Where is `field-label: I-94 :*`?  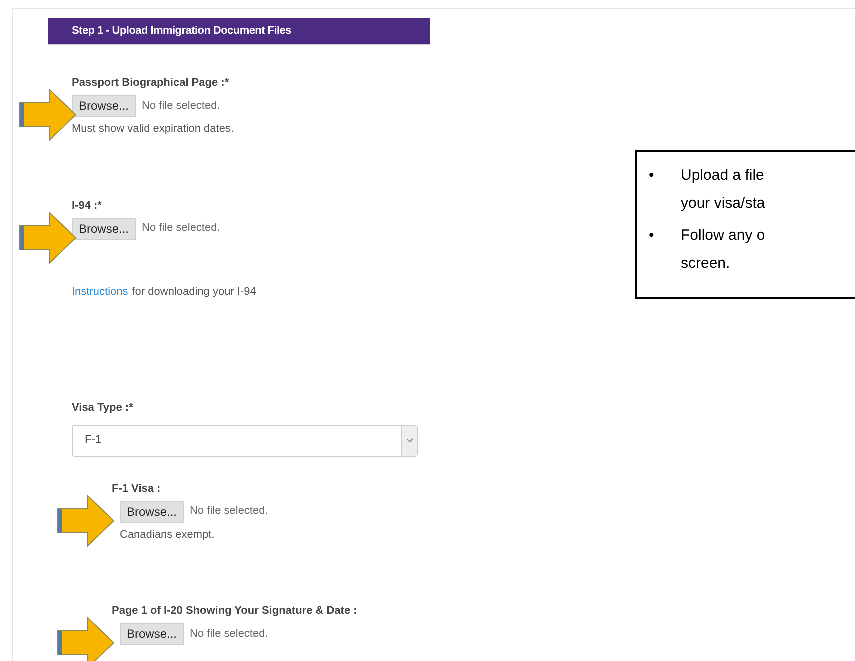 field-label: I-94 :* is located at coordinates (87, 206).